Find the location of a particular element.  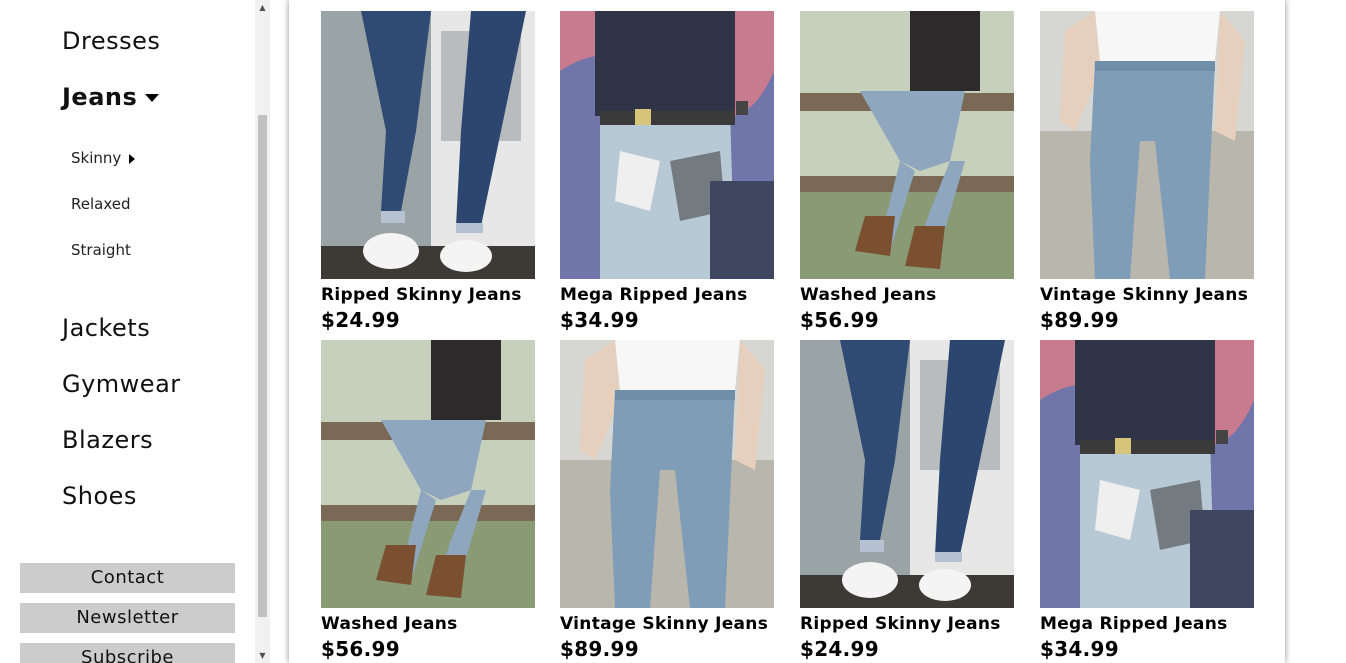

contact-button: Contact is located at coordinates (127, 578).